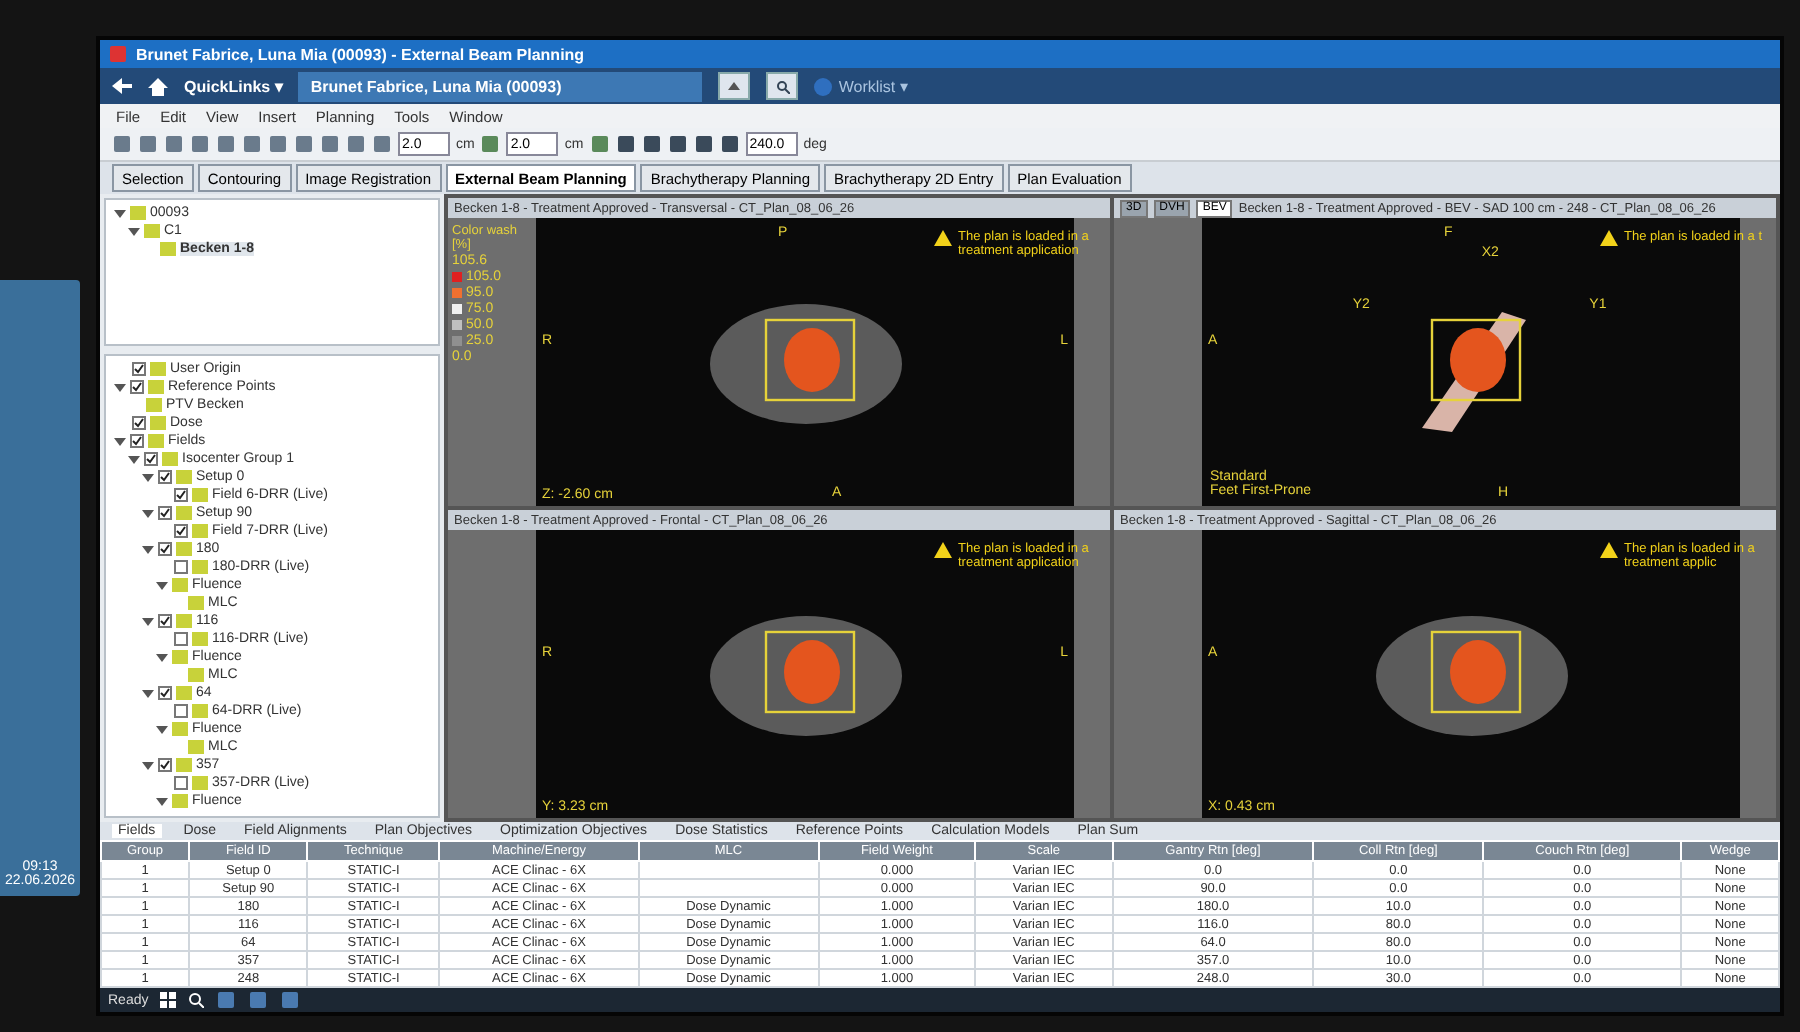  What do you see at coordinates (122, 86) in the screenshot?
I see `back-arrow-icon` at bounding box center [122, 86].